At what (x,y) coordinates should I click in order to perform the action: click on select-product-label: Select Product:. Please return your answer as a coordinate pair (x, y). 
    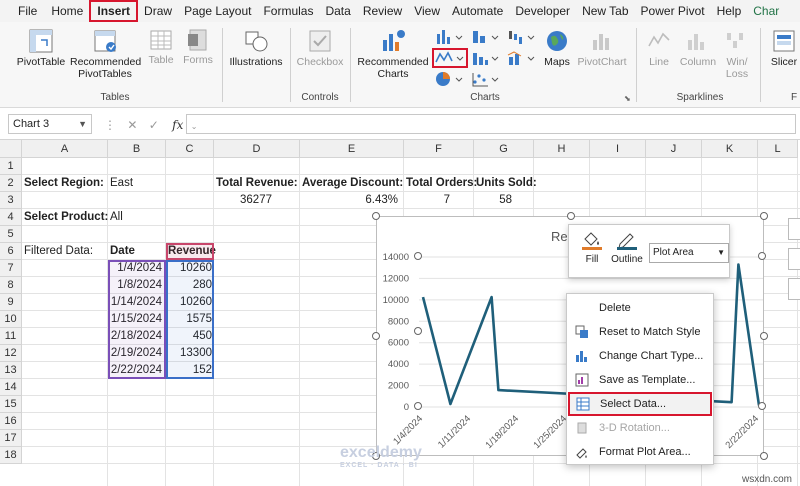
    Looking at the image, I should click on (66, 217).